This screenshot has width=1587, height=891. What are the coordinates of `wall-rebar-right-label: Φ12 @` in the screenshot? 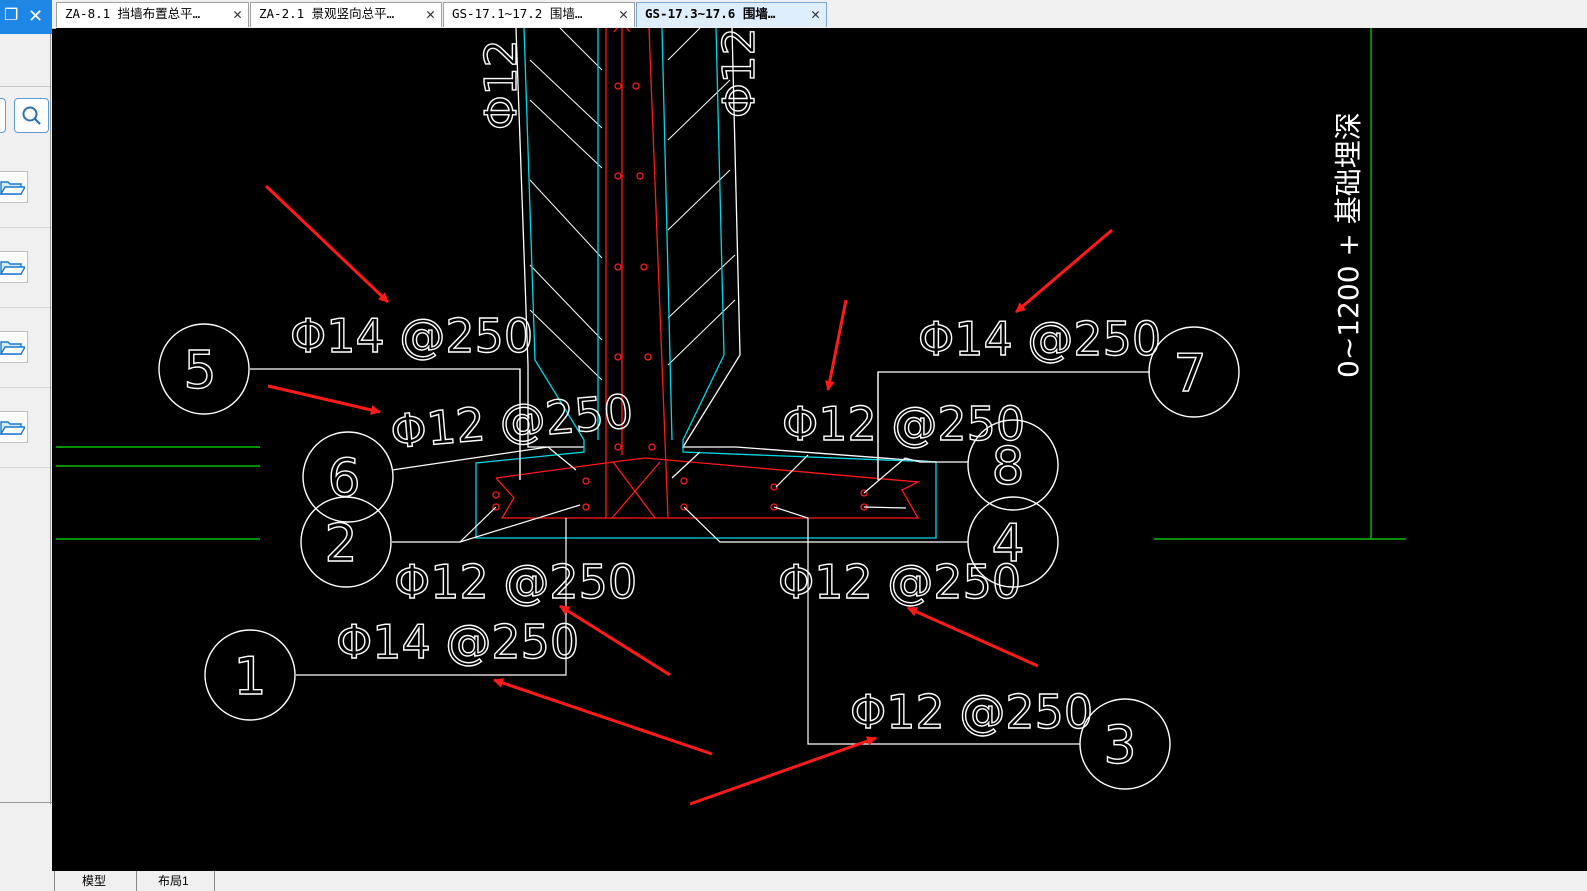 It's located at (739, 73).